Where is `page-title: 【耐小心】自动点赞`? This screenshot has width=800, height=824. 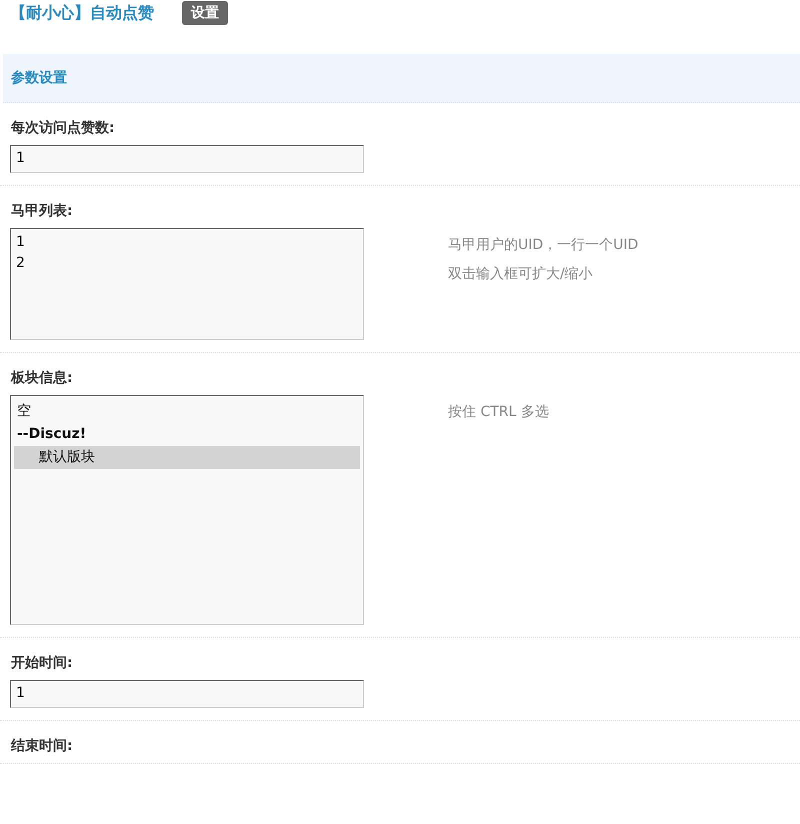 page-title: 【耐小心】自动点赞 is located at coordinates (82, 13).